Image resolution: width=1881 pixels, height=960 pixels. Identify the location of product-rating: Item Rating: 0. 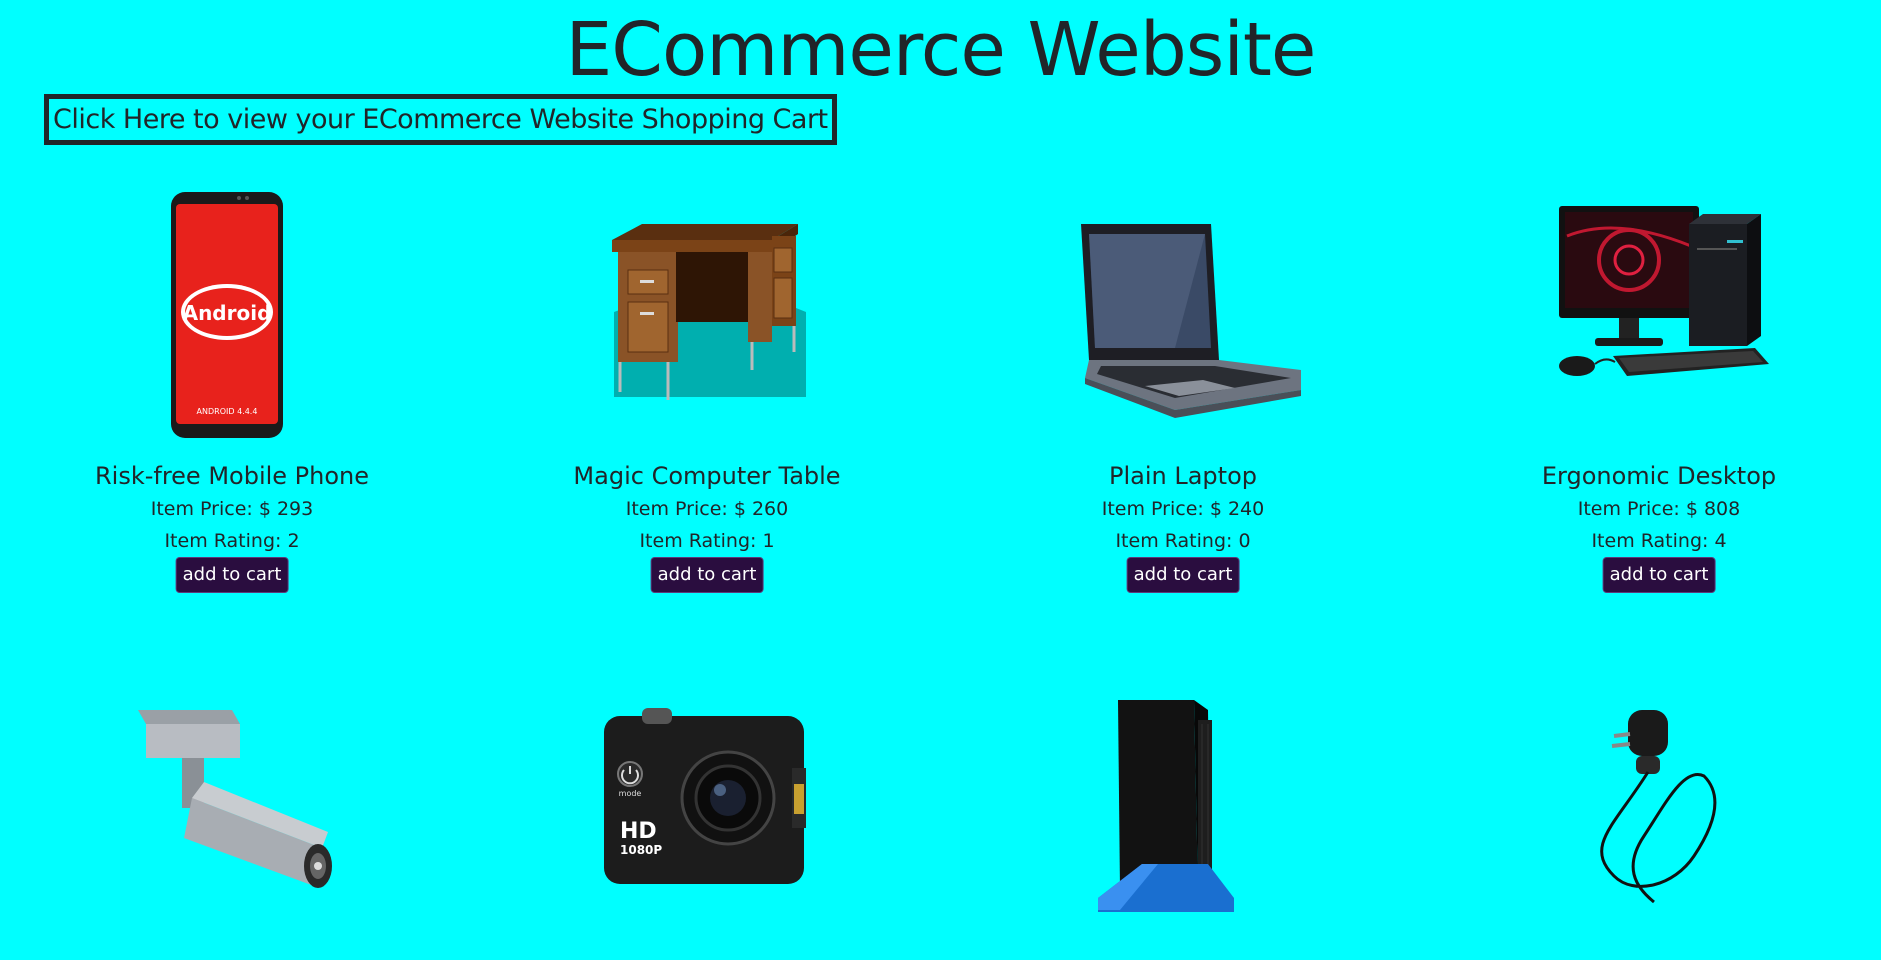
(1183, 541).